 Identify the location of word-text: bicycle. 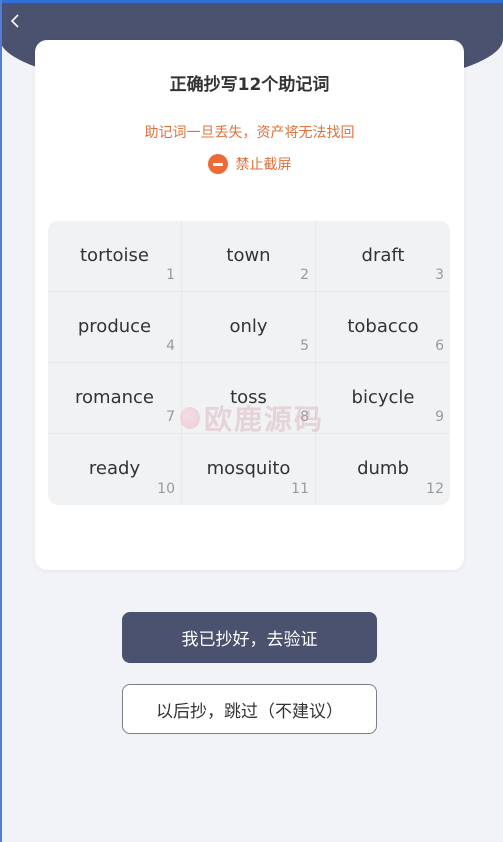
(383, 397).